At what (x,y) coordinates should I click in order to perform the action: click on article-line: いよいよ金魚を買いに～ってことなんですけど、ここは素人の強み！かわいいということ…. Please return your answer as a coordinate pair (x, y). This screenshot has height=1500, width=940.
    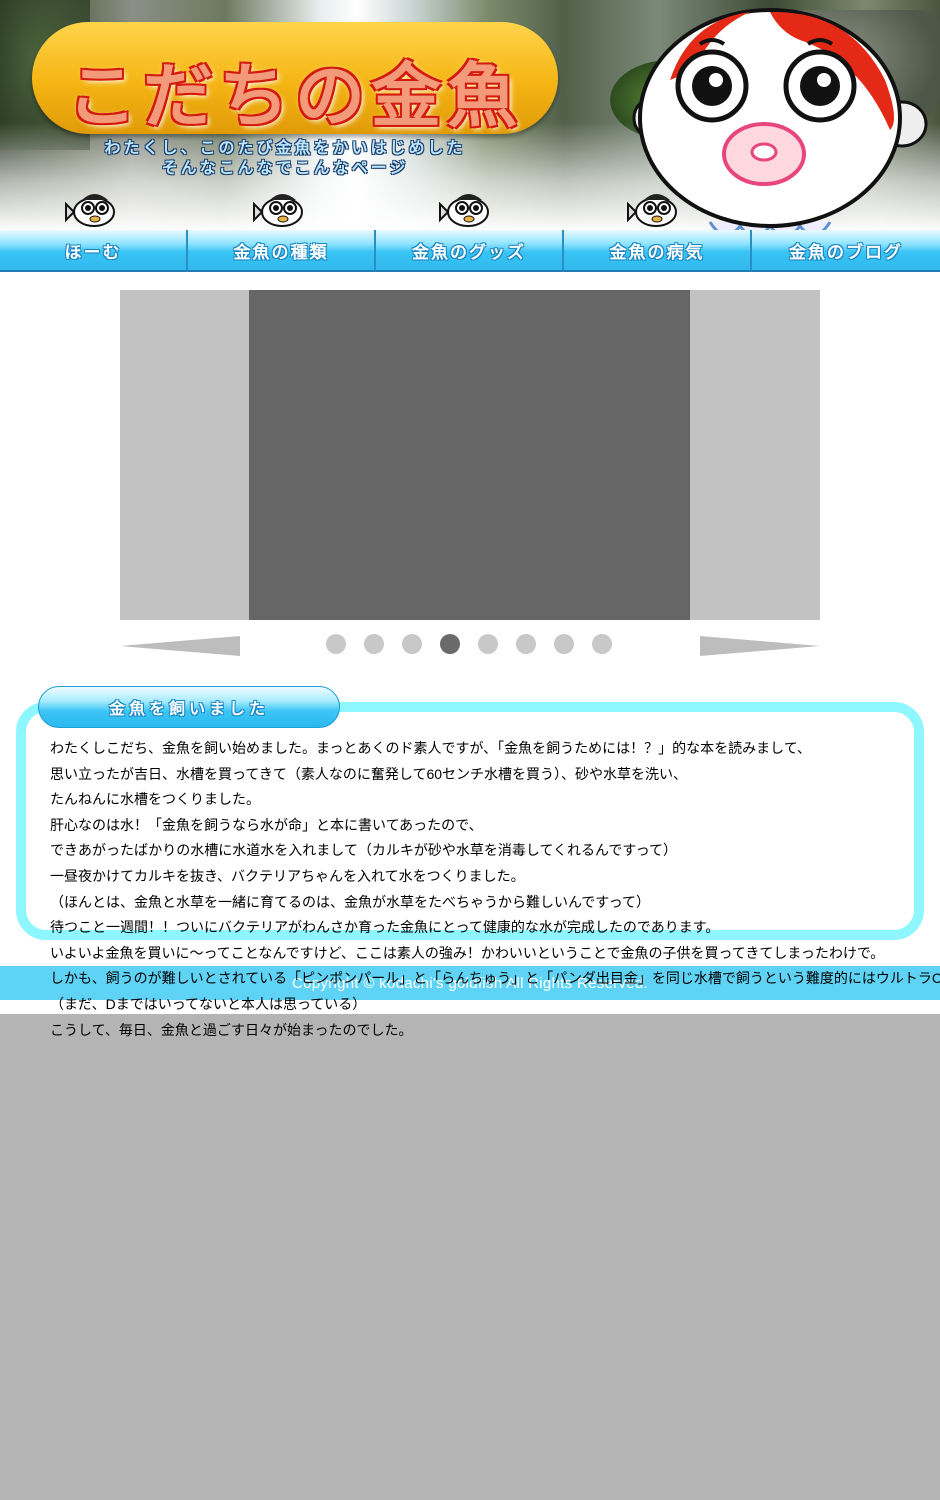
    Looking at the image, I should click on (467, 952).